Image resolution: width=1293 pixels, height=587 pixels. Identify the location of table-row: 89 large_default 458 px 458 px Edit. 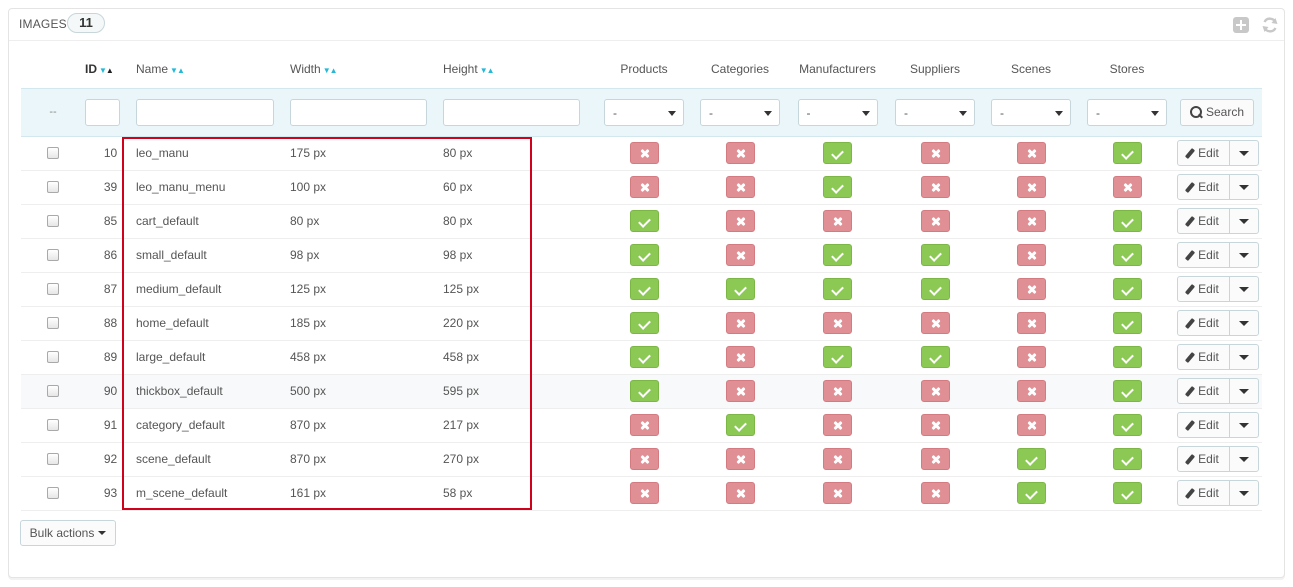
(641, 357).